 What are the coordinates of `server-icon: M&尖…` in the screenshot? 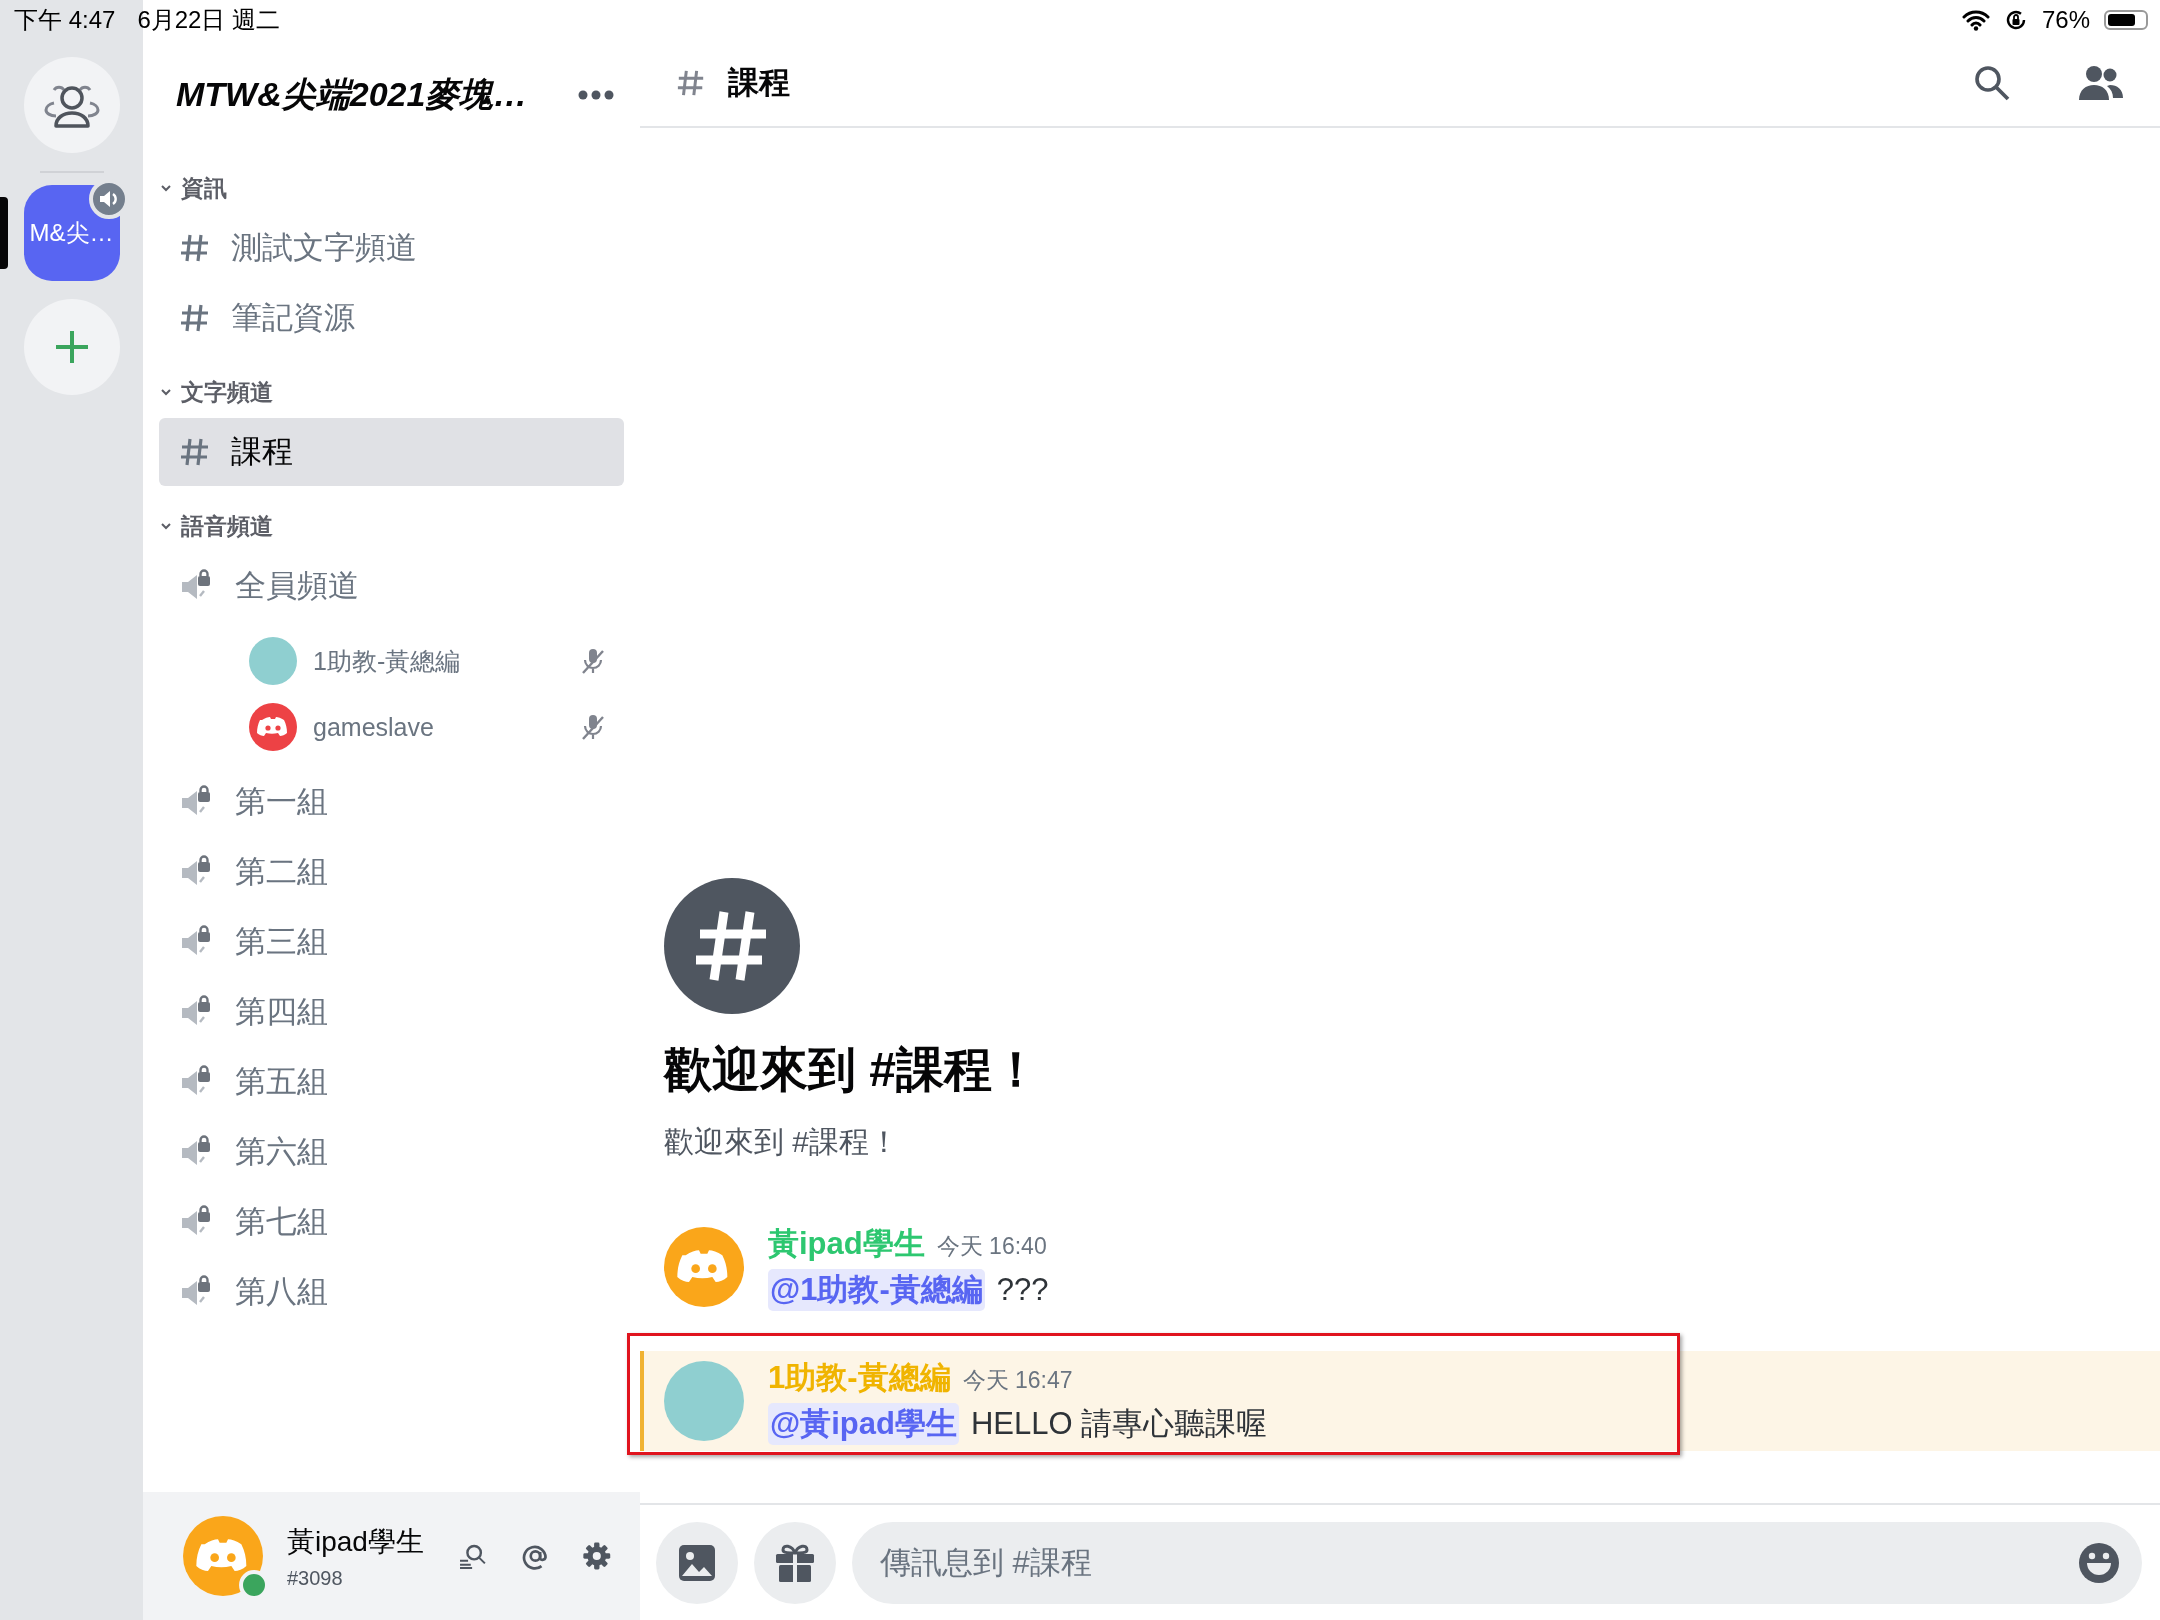 It's located at (71, 233).